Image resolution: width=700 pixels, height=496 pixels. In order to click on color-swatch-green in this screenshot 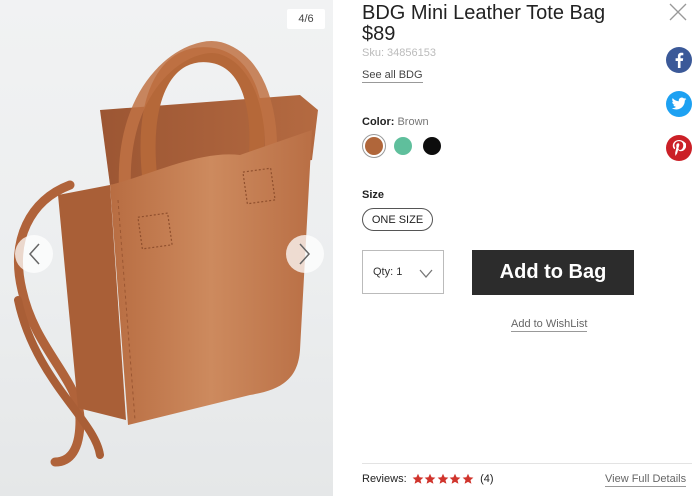, I will do `click(403, 146)`.